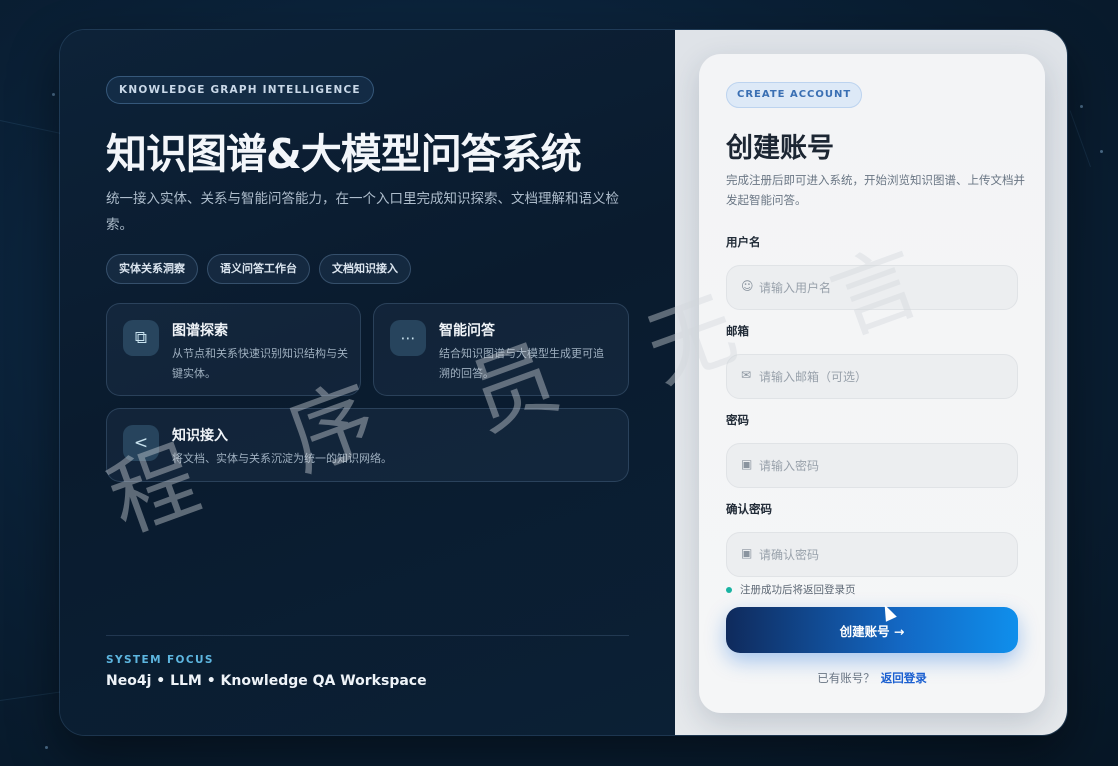  Describe the element at coordinates (872, 630) in the screenshot. I see `create-account-button: 创建账号 →` at that location.